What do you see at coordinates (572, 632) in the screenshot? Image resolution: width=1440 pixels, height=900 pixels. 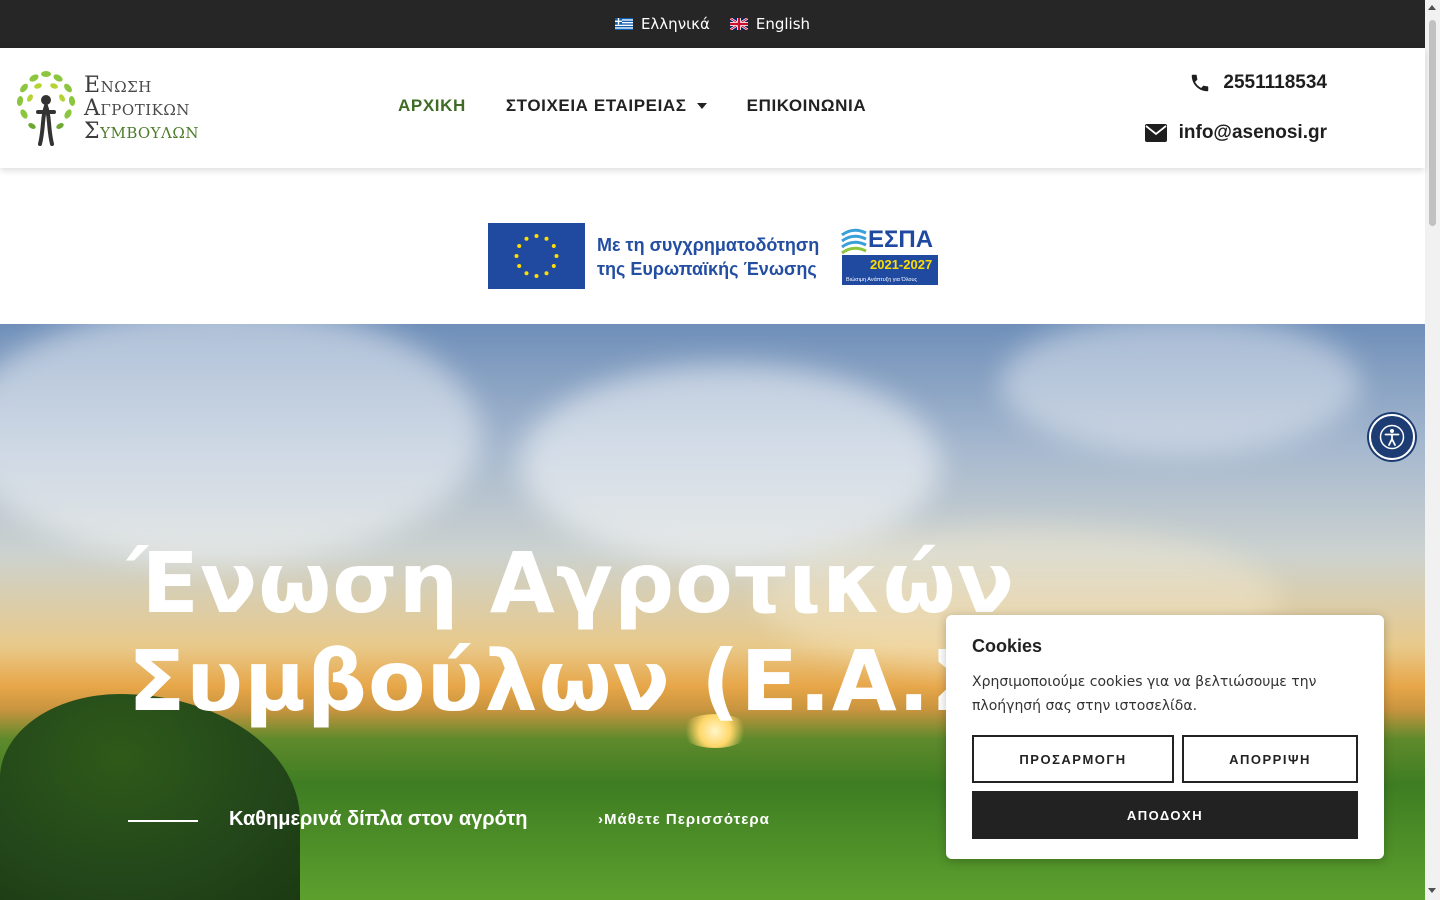 I see `hero-title: Ένωση Αγροτικών Συμβούλων (Ε.Α.Σ` at bounding box center [572, 632].